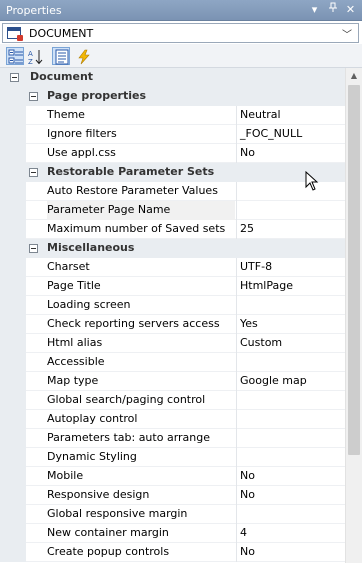 The width and height of the screenshot is (362, 563). What do you see at coordinates (314, 9) in the screenshot?
I see `dropdown-menu-icon: ▾` at bounding box center [314, 9].